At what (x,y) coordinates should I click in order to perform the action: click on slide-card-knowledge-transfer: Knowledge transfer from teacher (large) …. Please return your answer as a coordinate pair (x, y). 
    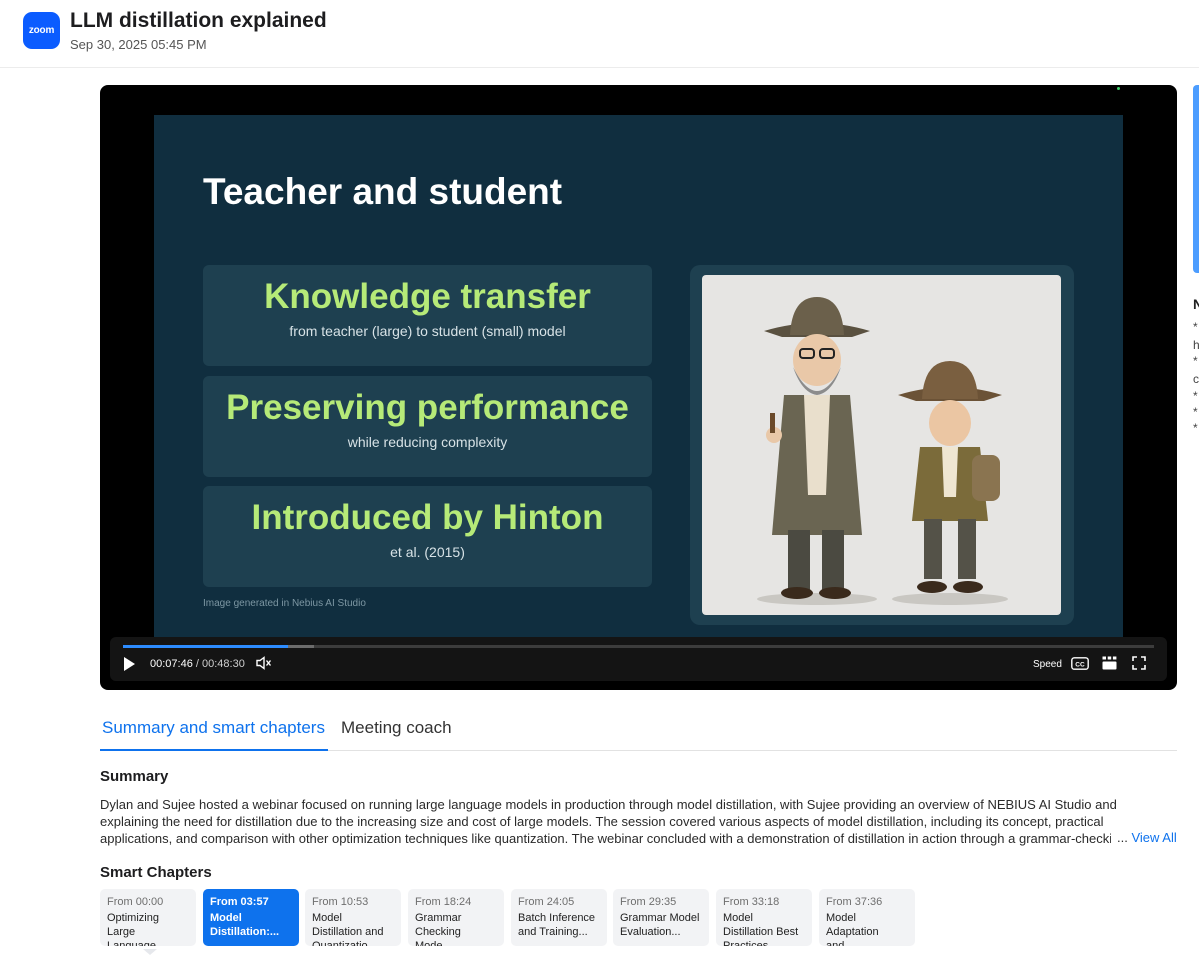
    Looking at the image, I should click on (427, 315).